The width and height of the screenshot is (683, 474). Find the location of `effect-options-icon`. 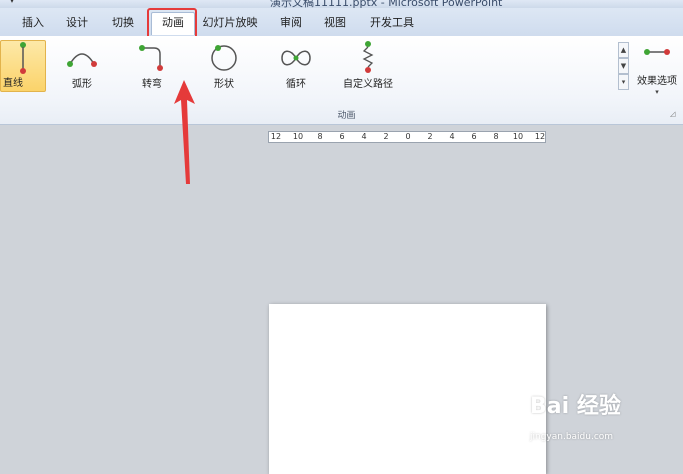

effect-options-icon is located at coordinates (657, 52).